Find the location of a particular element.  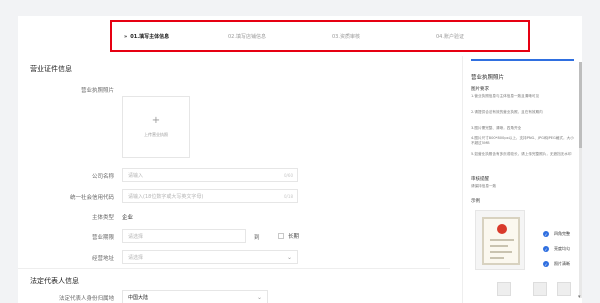

business-address-select: 请选择 ⌄ is located at coordinates (210, 257).